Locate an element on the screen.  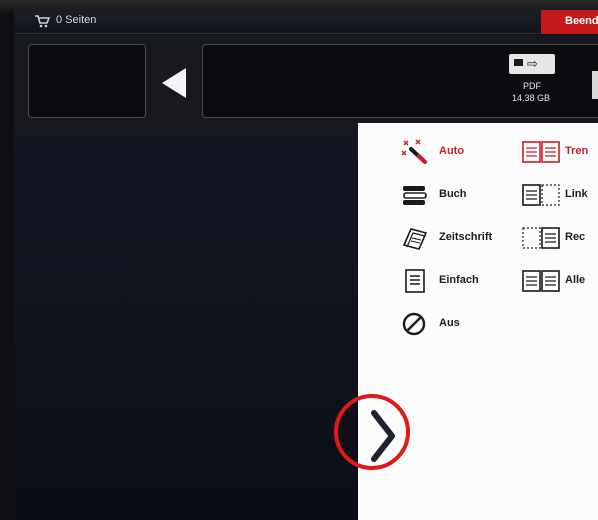
preview-box is located at coordinates (87, 81).